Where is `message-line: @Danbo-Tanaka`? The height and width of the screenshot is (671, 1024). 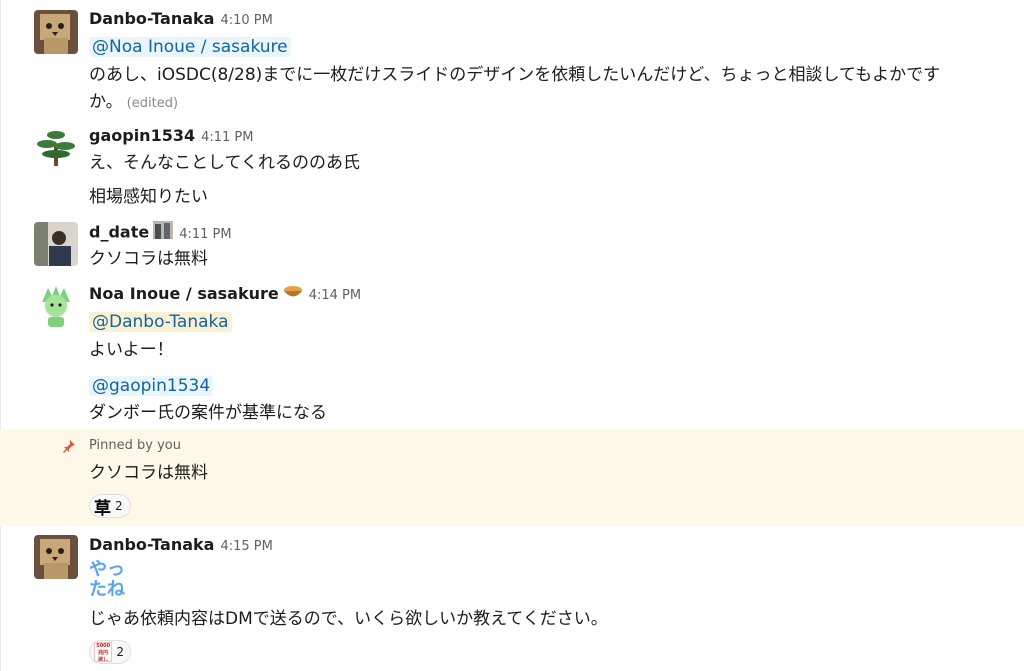
message-line: @Danbo-Tanaka is located at coordinates (160, 322).